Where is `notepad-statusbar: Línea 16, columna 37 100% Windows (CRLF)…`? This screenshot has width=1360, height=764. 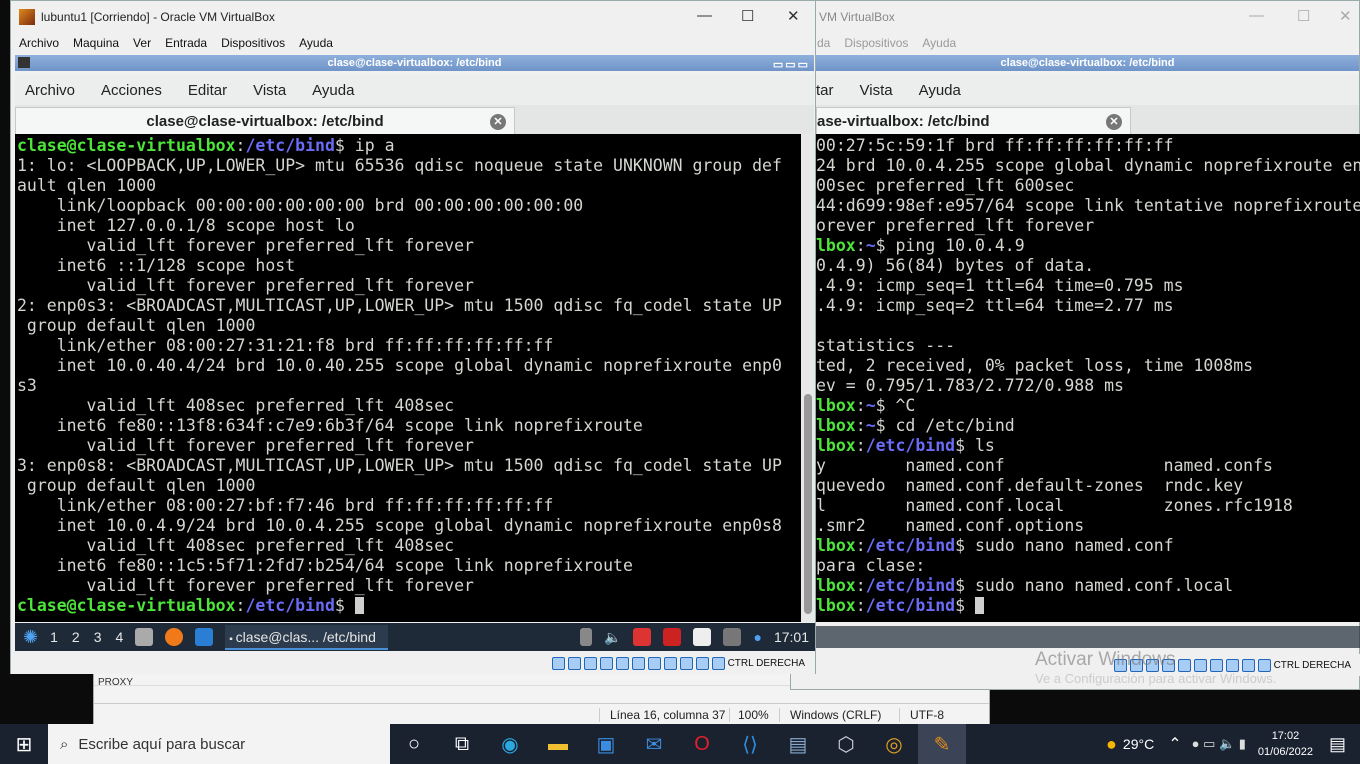
notepad-statusbar: Línea 16, columna 37 100% Windows (CRLF)… is located at coordinates (541, 714).